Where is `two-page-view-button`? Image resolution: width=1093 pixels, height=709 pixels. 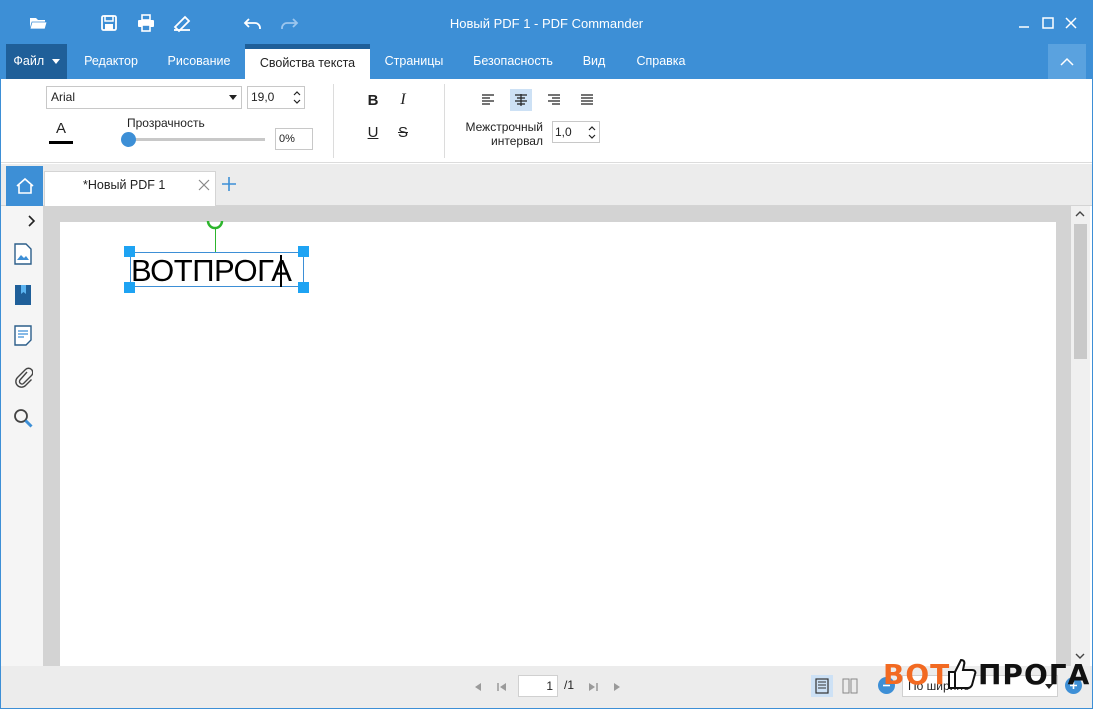 two-page-view-button is located at coordinates (850, 686).